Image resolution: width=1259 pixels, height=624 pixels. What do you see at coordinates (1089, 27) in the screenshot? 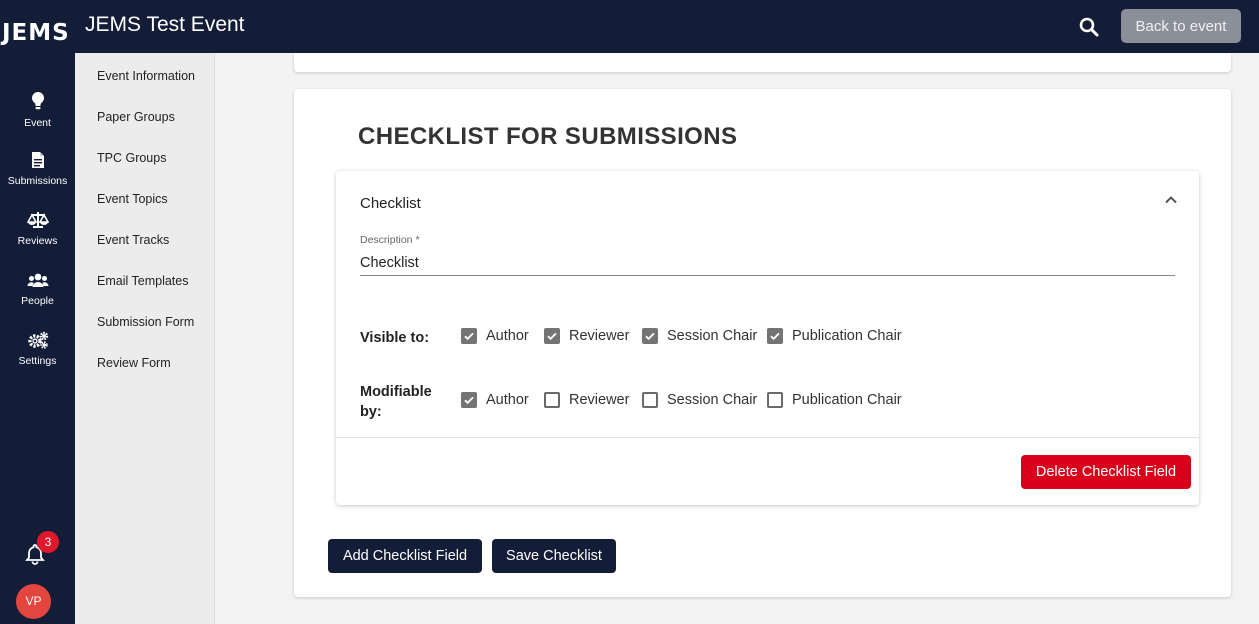
I see `search-icon` at bounding box center [1089, 27].